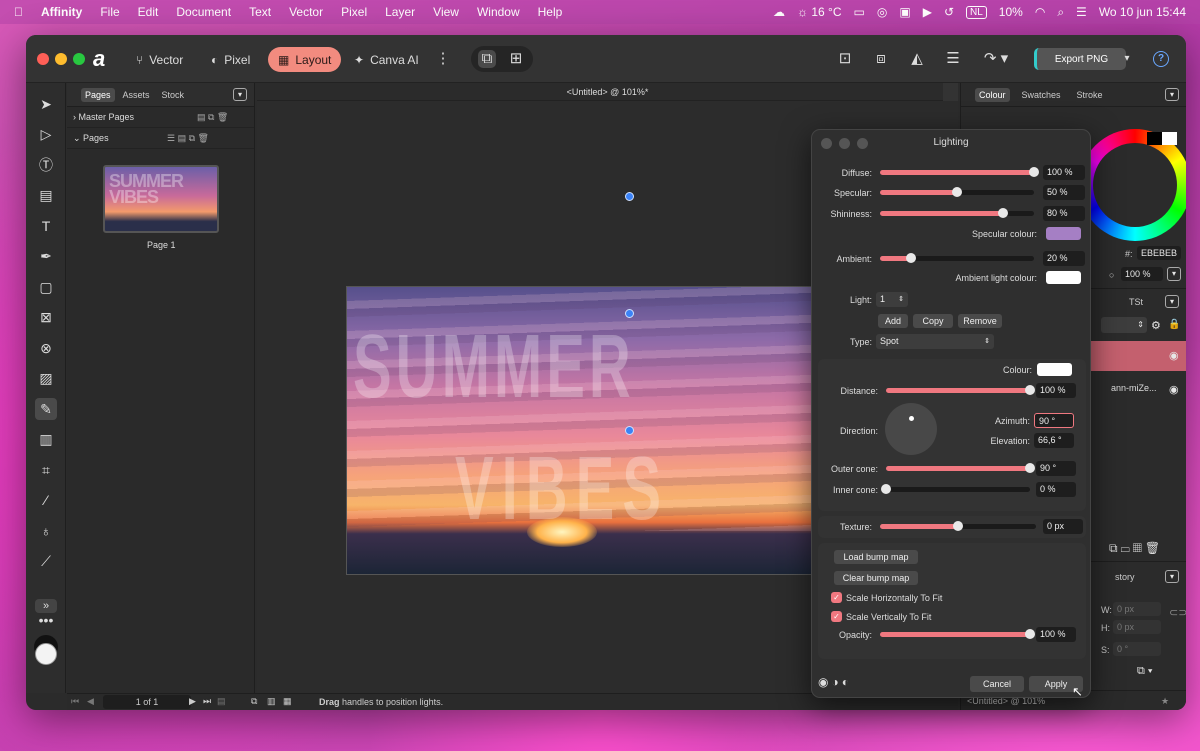 The image size is (1200, 751). What do you see at coordinates (835, 682) in the screenshot?
I see `preview-mode-icons: ◉◑◐` at bounding box center [835, 682].